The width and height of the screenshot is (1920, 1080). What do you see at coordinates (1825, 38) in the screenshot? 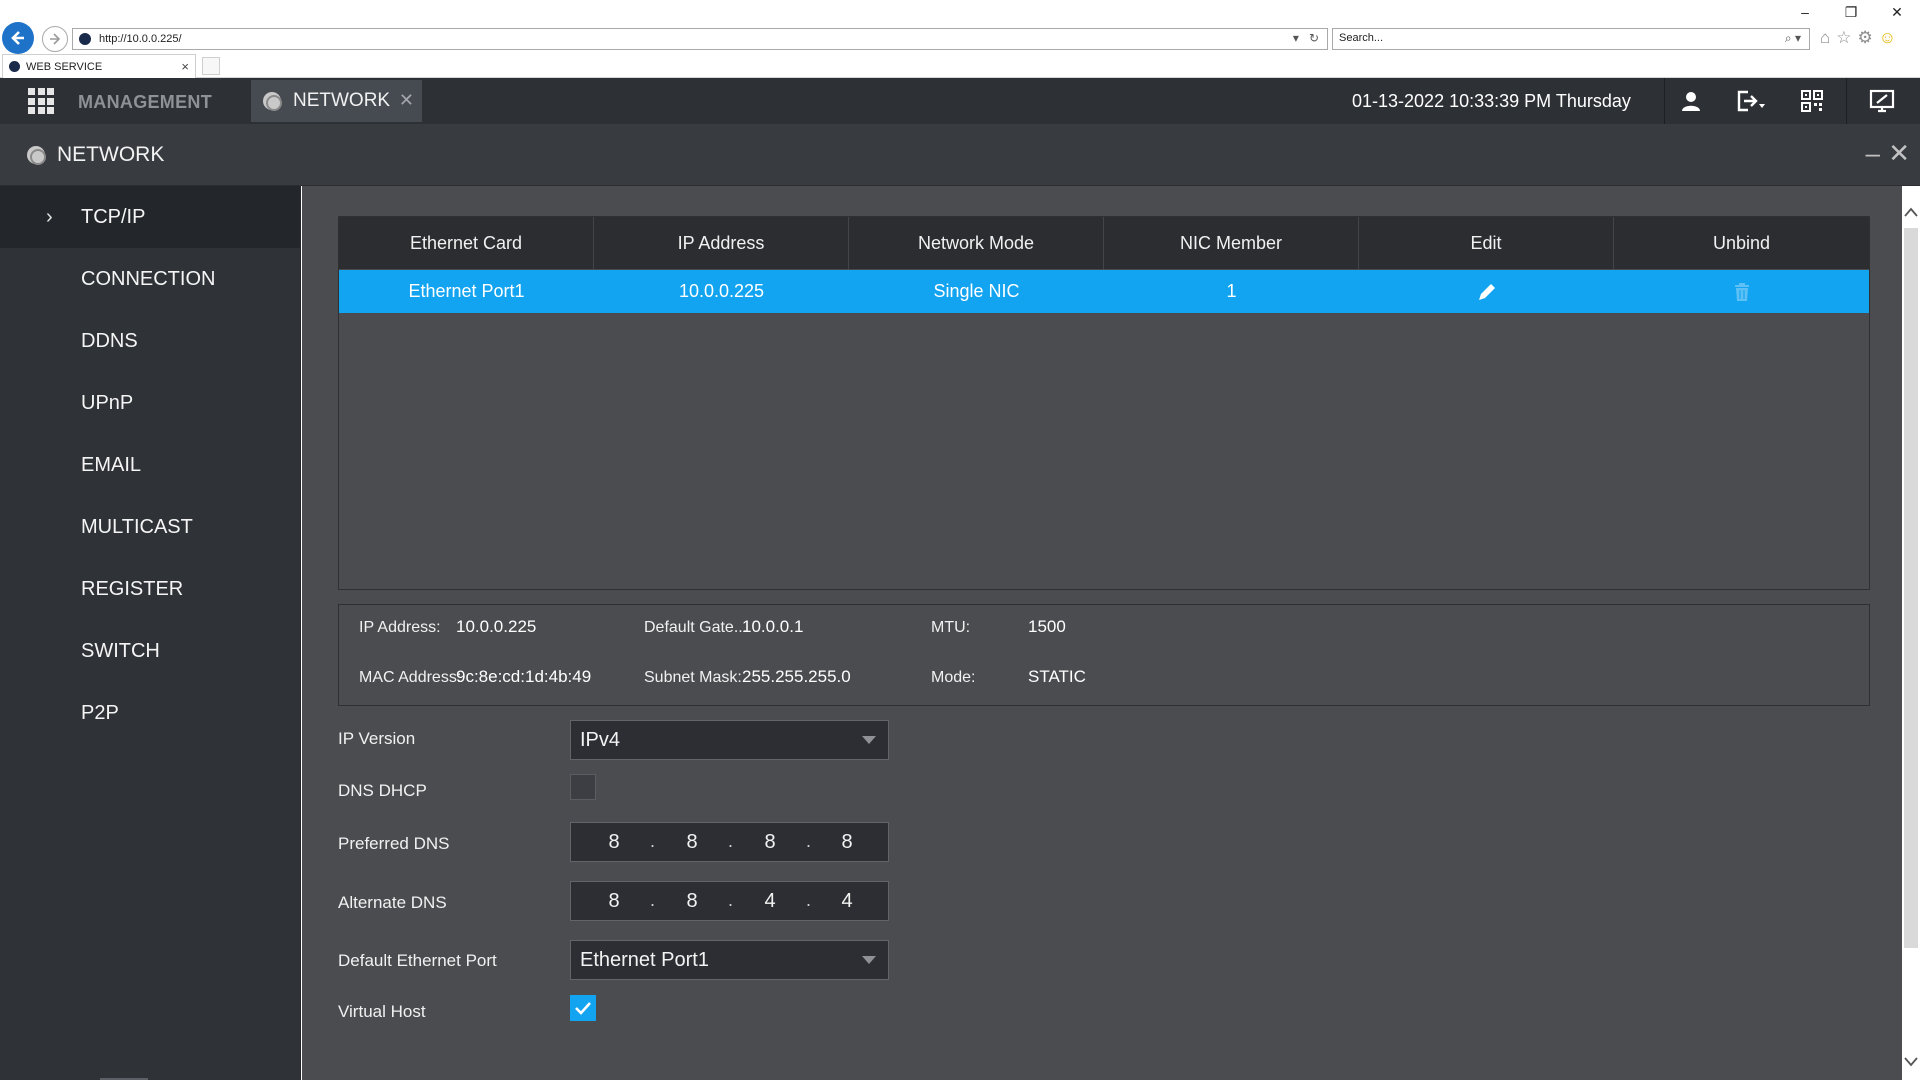
I see `home-icon: ⌂` at bounding box center [1825, 38].